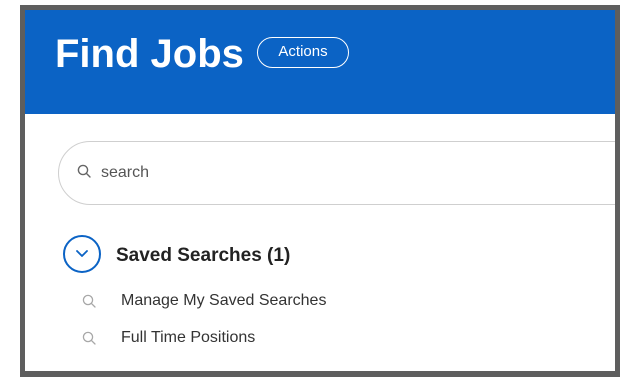 The width and height of the screenshot is (626, 382). I want to click on search-box, so click(336, 173).